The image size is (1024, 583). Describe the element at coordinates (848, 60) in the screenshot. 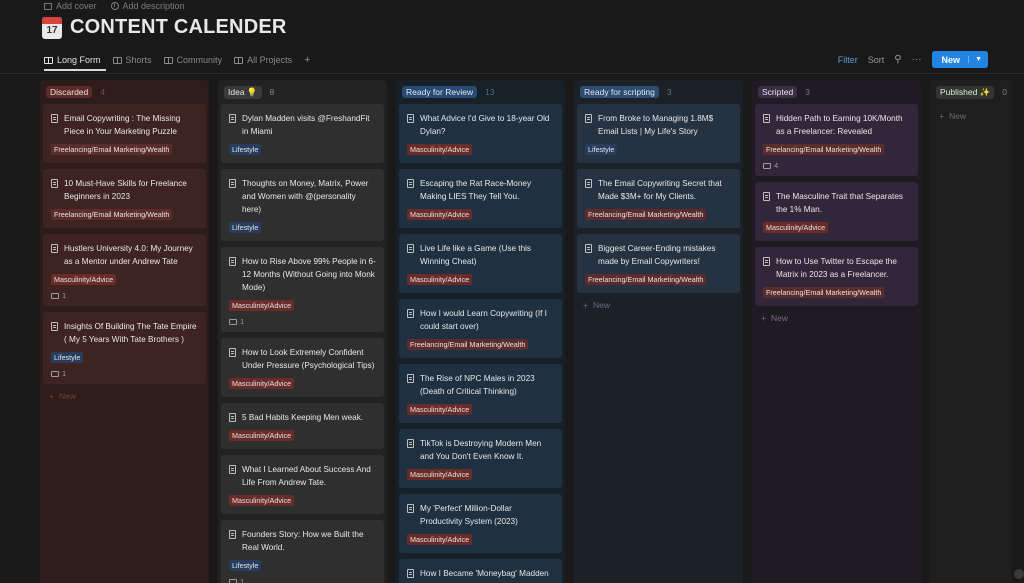

I see `filter-button: Filter` at that location.